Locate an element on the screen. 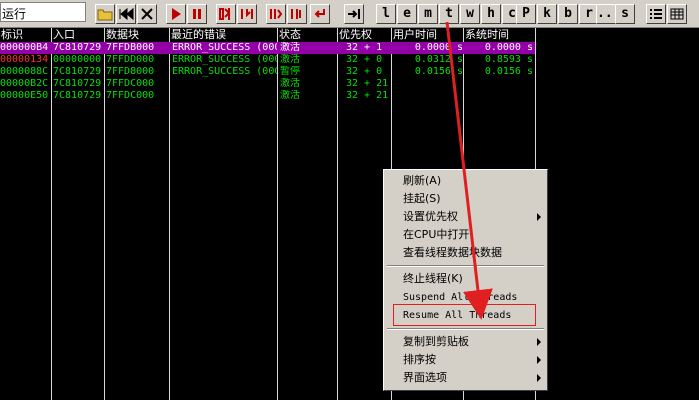  menu-separator is located at coordinates (465, 329).